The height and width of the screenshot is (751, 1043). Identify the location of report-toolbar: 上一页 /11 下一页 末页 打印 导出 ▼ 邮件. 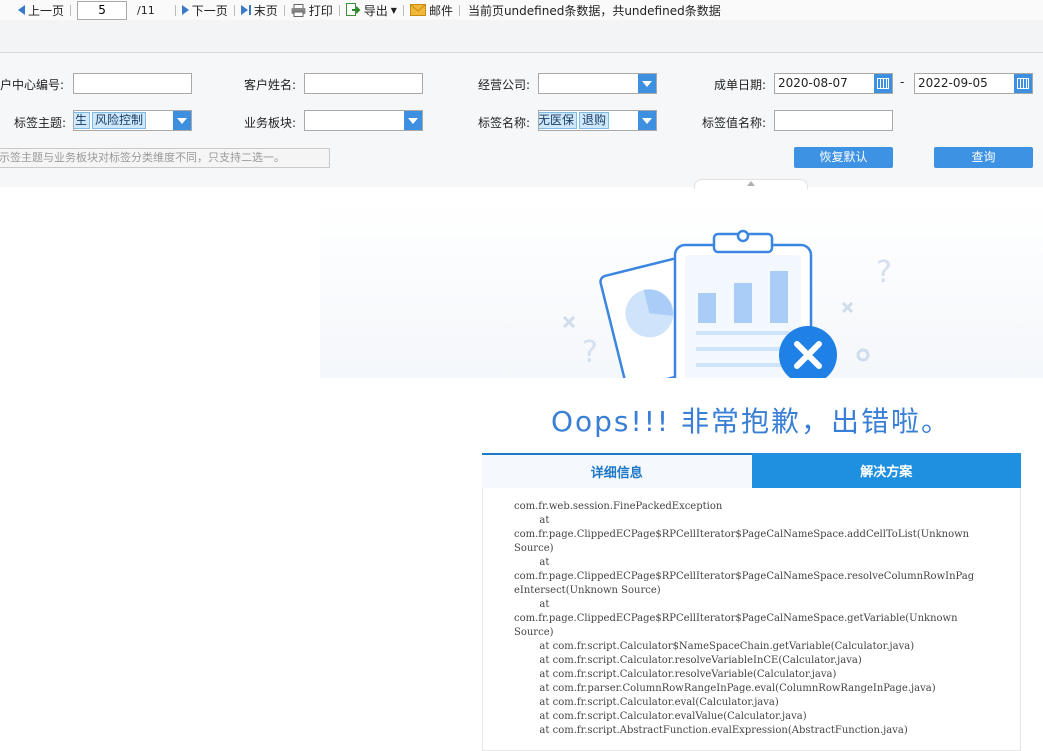
(521, 10).